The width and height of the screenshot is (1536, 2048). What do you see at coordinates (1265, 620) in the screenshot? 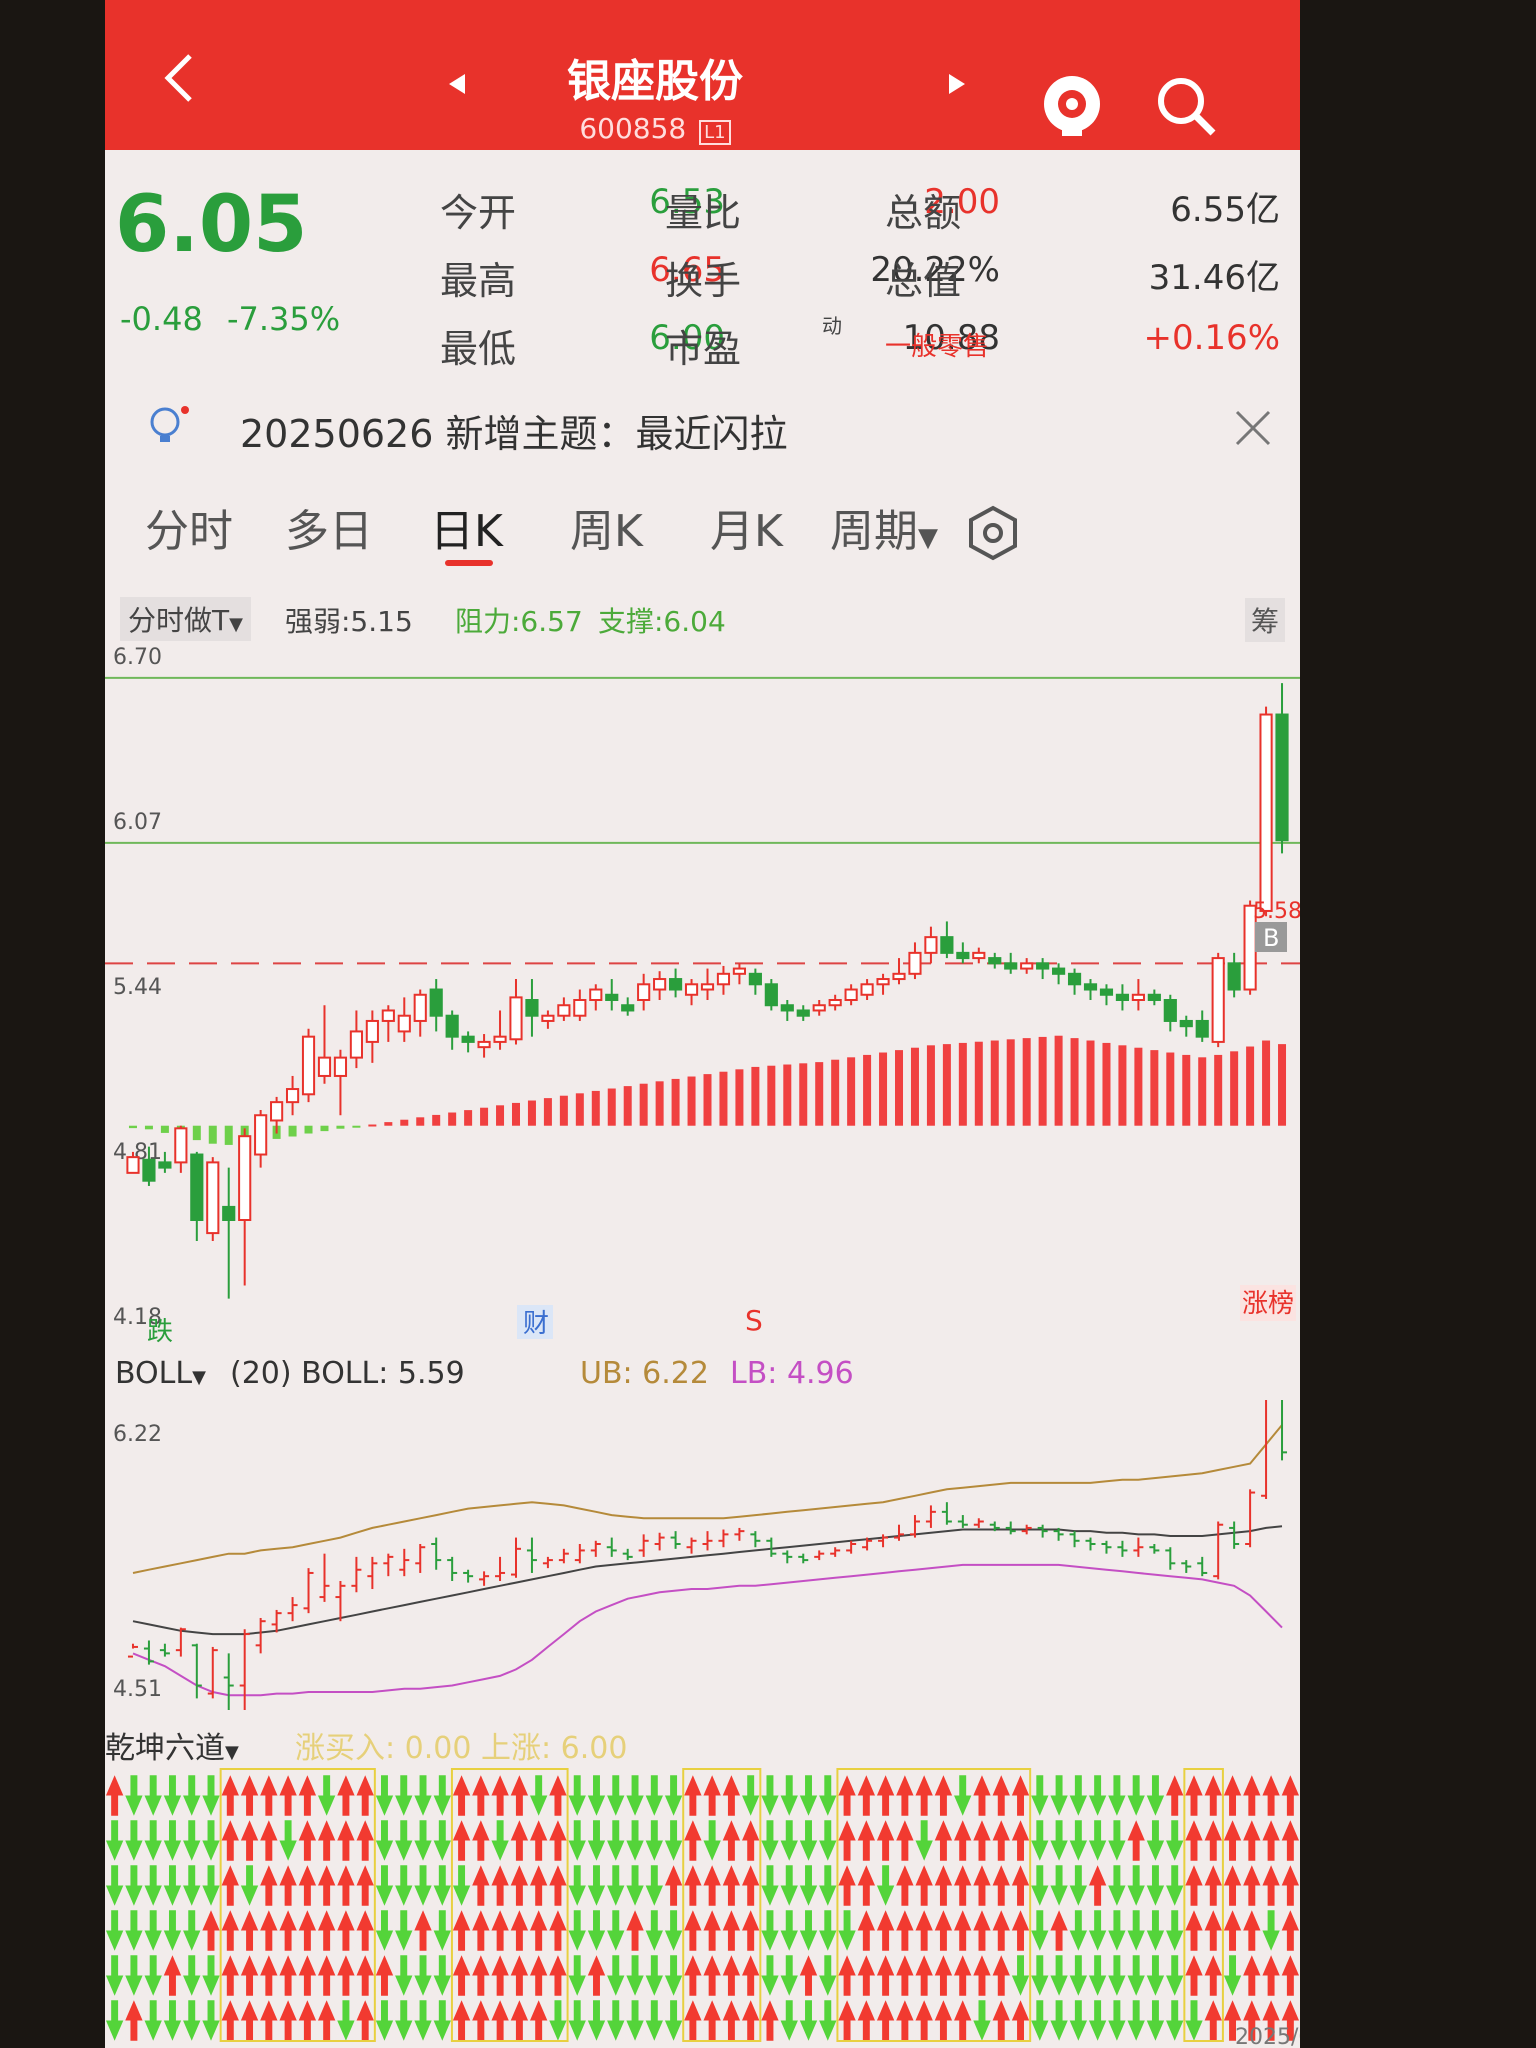
I see `chip-button: 筹` at bounding box center [1265, 620].